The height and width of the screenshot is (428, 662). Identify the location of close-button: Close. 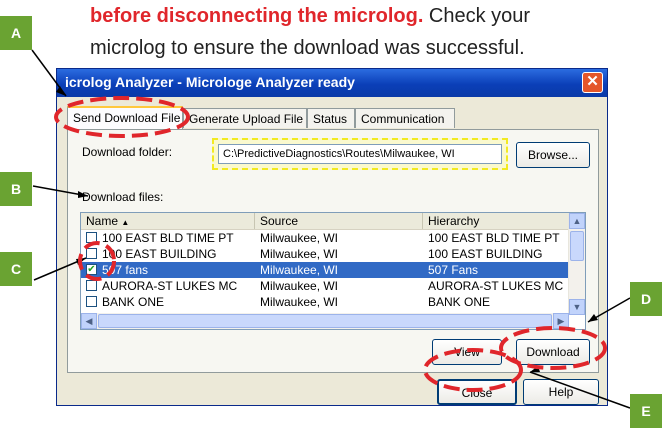
(477, 392).